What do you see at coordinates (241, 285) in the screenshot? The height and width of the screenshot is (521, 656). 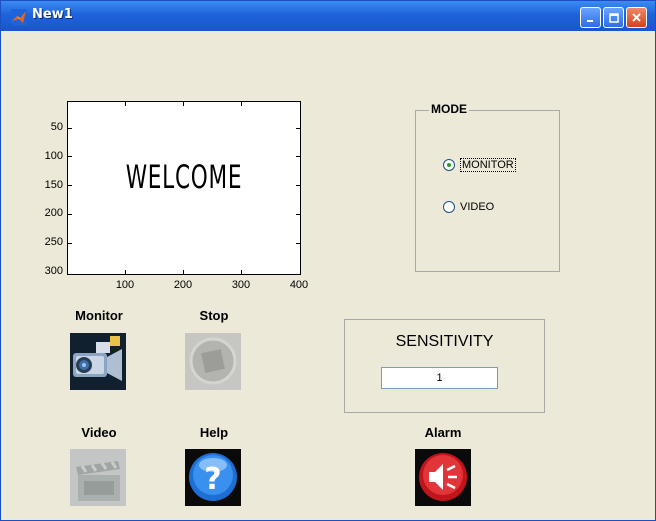 I see `x-tick-label: 300` at bounding box center [241, 285].